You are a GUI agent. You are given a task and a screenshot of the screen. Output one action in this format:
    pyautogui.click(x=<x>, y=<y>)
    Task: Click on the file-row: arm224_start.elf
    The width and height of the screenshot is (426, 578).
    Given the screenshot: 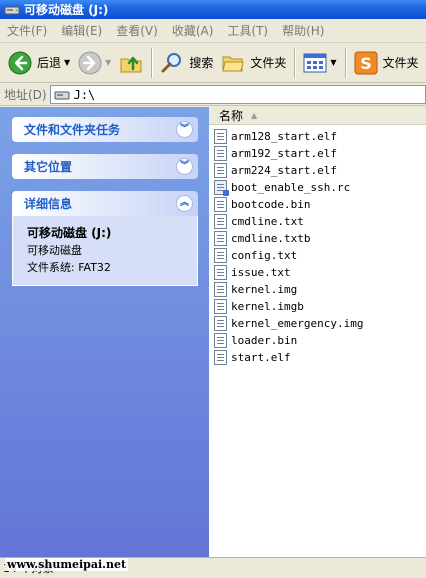 What is the action you would take?
    pyautogui.click(x=320, y=170)
    